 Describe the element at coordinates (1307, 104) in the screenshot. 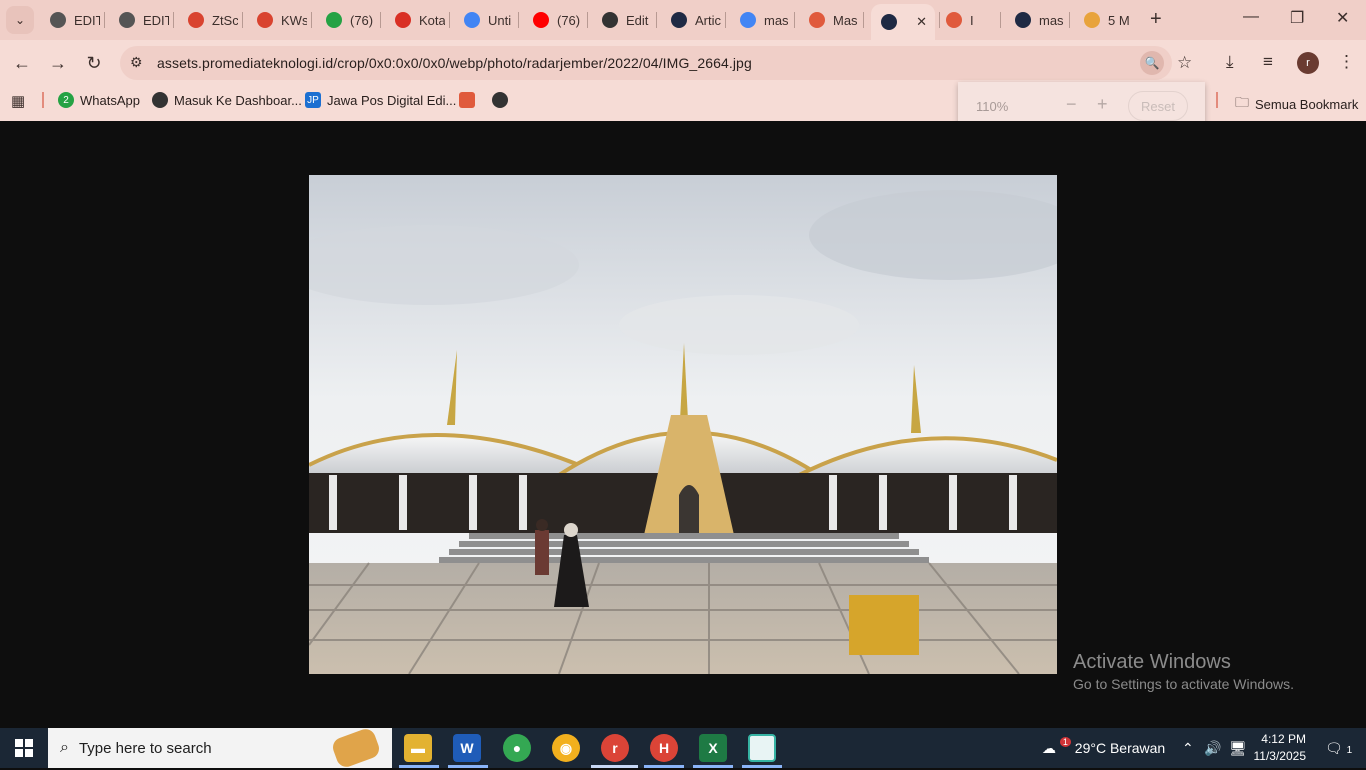

I see `all-bookmarks-label: Semua Bookmark` at that location.